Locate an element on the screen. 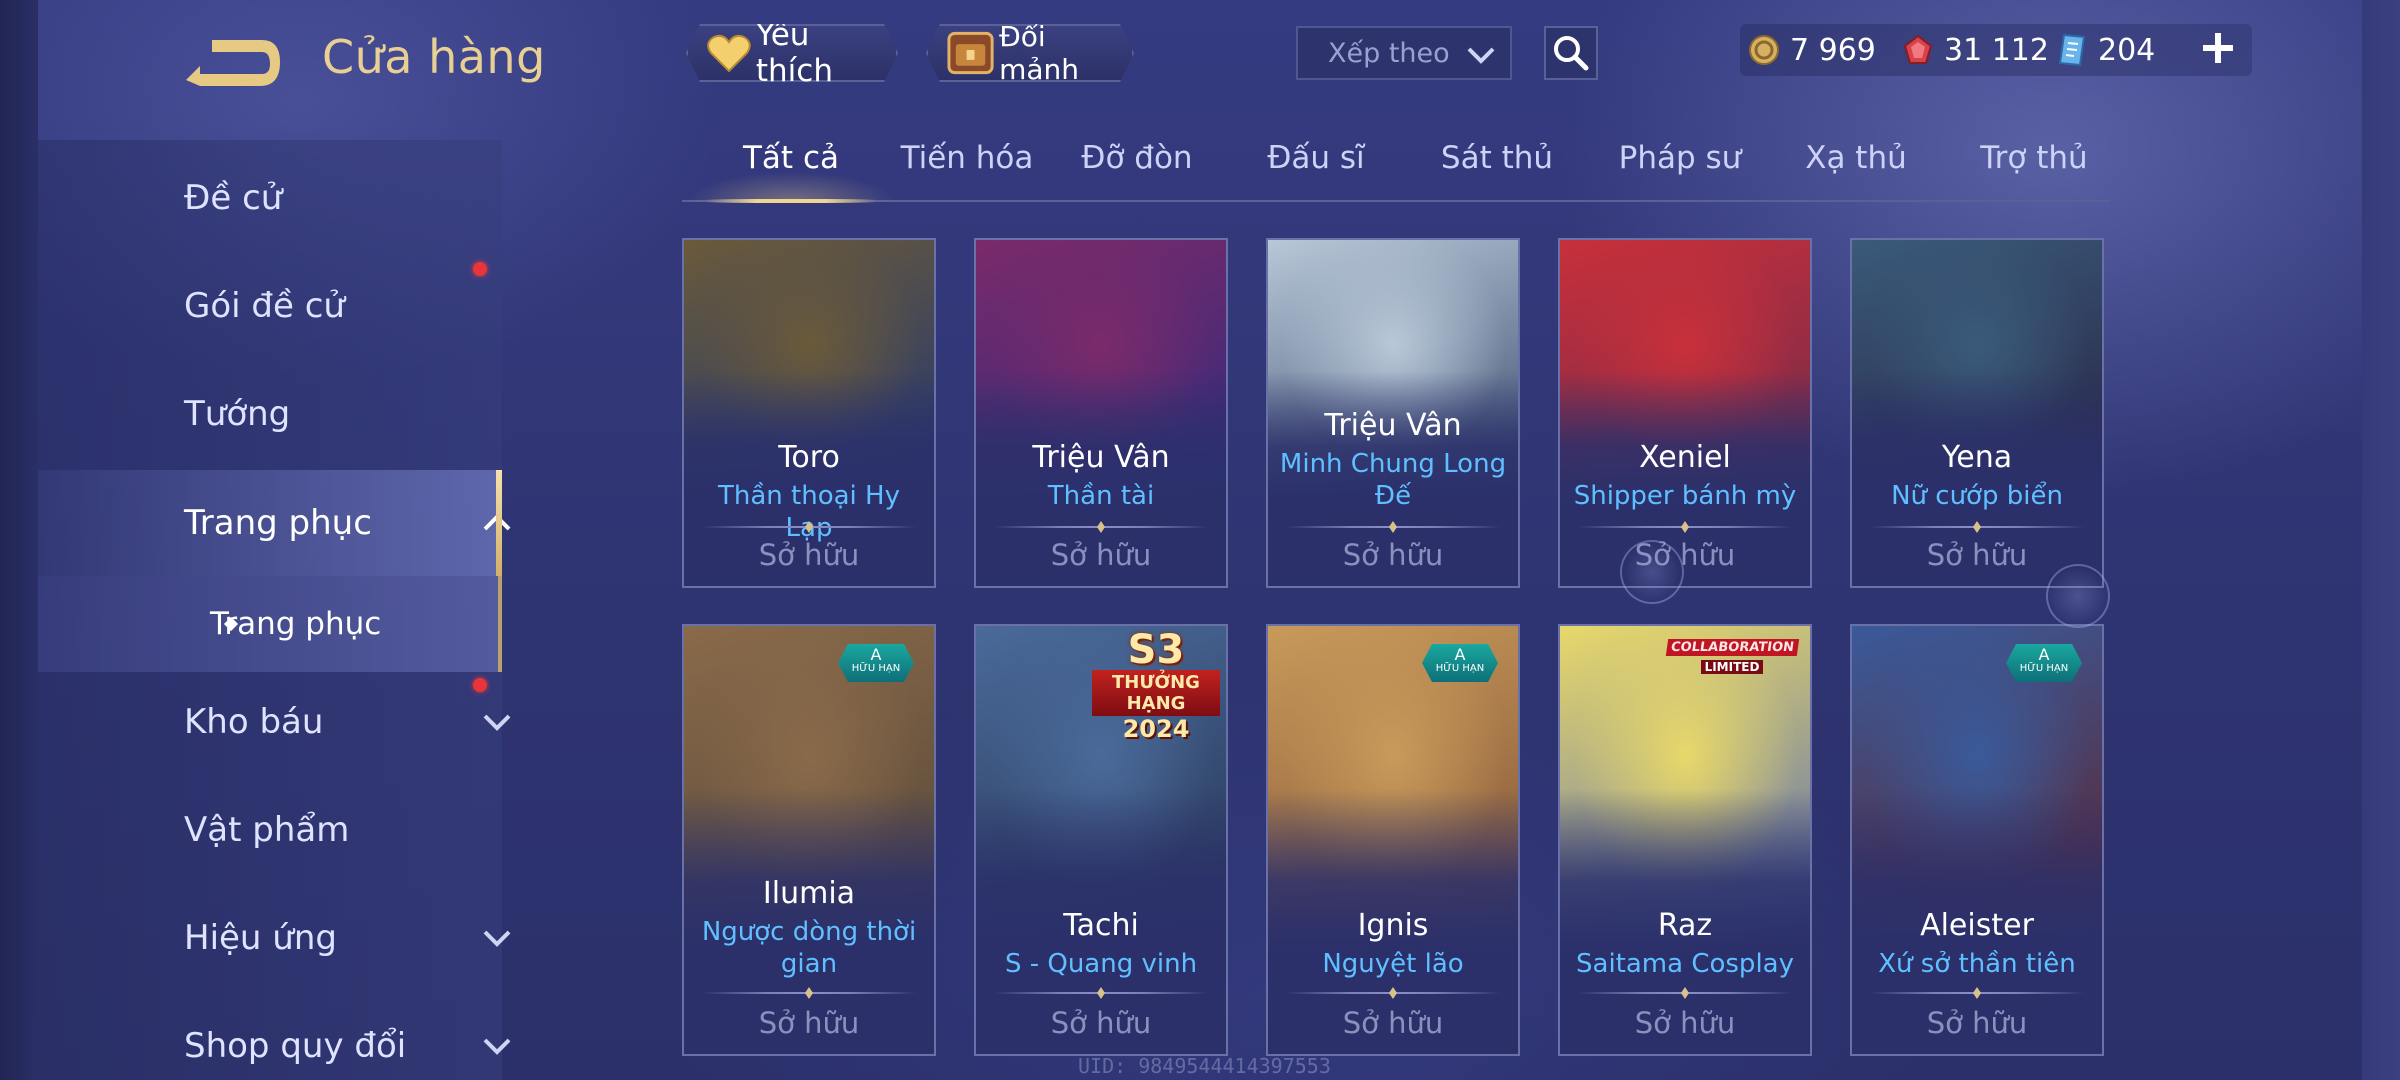  sidebar-item-featured: Đề cử is located at coordinates (270, 198).